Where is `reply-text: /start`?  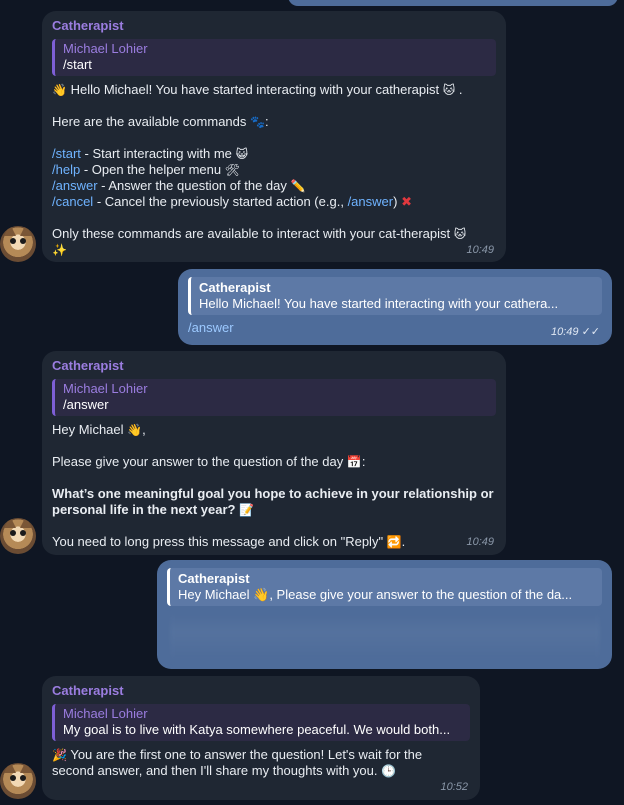
reply-text: /start is located at coordinates (77, 64).